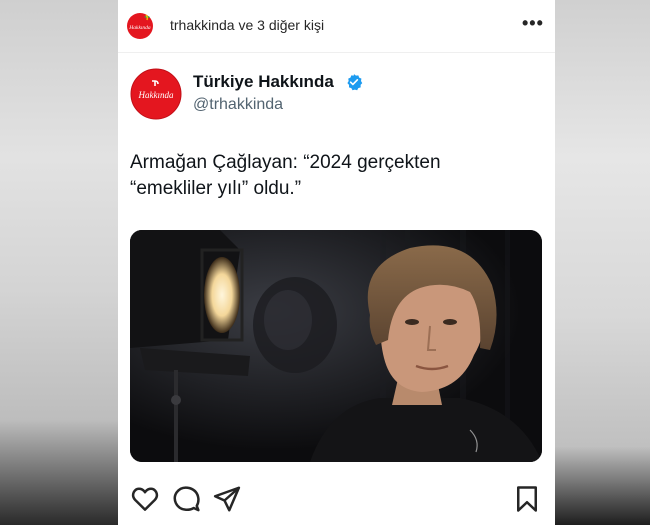 The image size is (650, 525). Describe the element at coordinates (186, 499) in the screenshot. I see `comment-icon` at that location.